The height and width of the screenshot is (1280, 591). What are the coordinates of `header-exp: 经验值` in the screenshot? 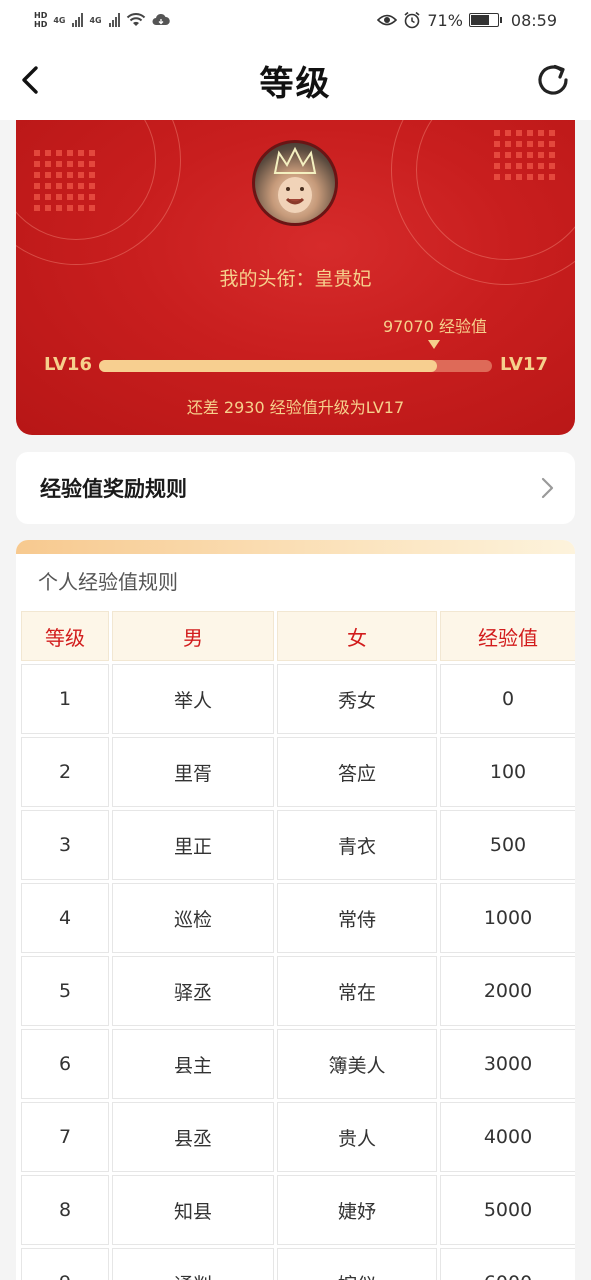 It's located at (507, 636).